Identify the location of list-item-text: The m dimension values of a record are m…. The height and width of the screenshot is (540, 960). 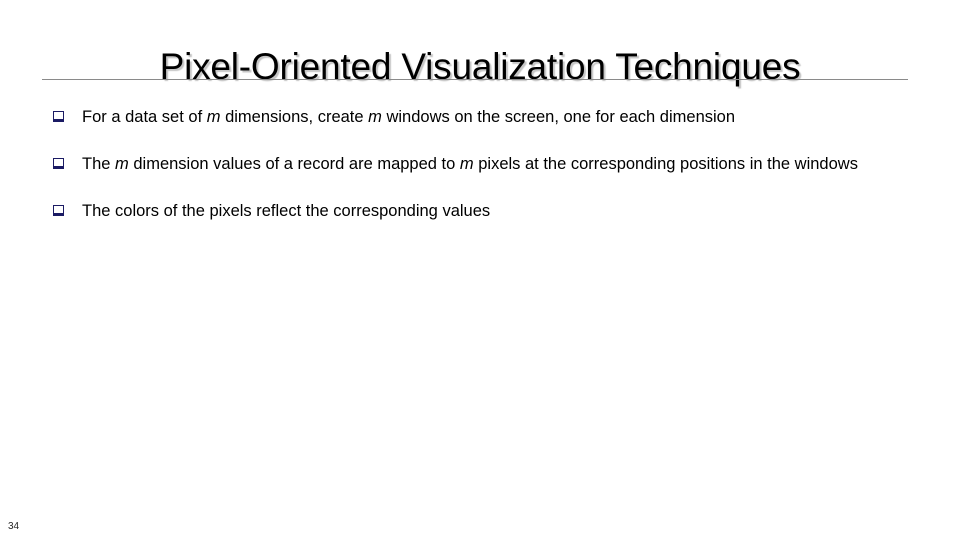
(470, 164).